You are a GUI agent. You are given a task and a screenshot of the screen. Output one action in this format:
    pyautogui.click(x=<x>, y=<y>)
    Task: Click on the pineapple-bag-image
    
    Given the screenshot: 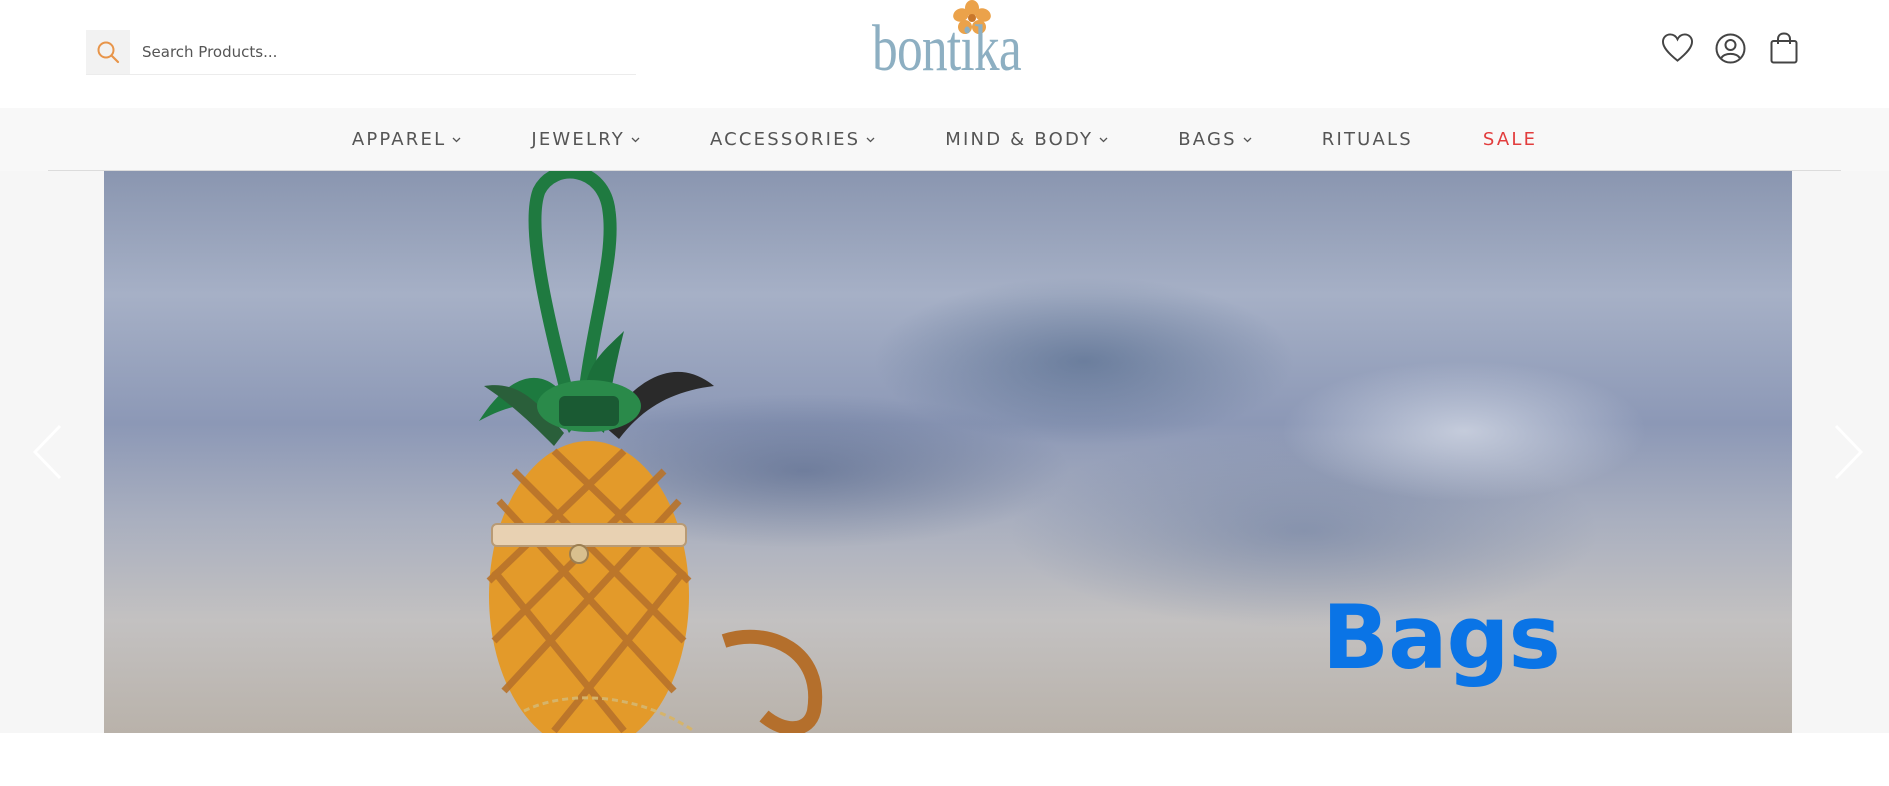 What is the action you would take?
    pyautogui.click(x=651, y=452)
    